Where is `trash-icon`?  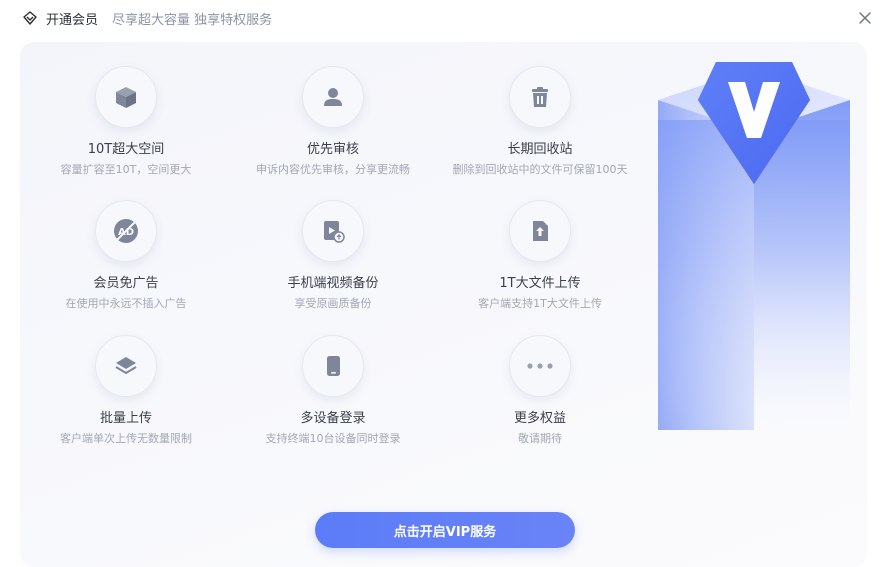
trash-icon is located at coordinates (540, 97).